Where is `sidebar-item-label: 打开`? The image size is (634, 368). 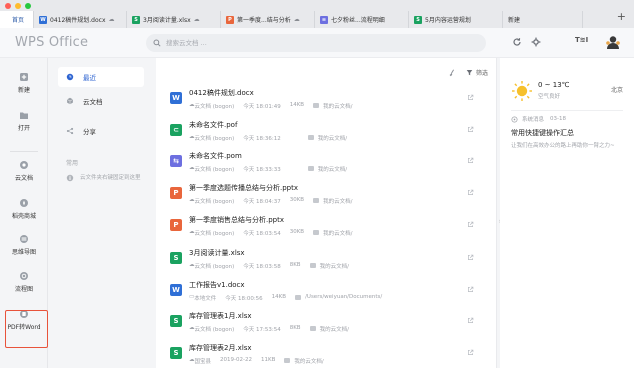 sidebar-item-label: 打开 is located at coordinates (23, 128).